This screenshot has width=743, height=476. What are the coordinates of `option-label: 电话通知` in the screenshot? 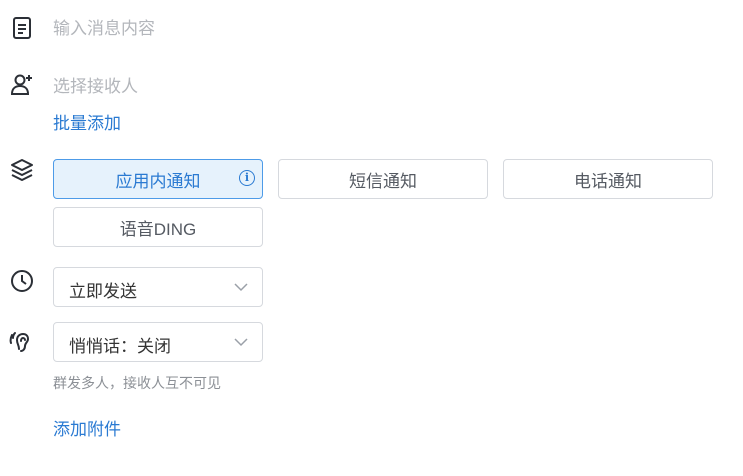 It's located at (608, 181).